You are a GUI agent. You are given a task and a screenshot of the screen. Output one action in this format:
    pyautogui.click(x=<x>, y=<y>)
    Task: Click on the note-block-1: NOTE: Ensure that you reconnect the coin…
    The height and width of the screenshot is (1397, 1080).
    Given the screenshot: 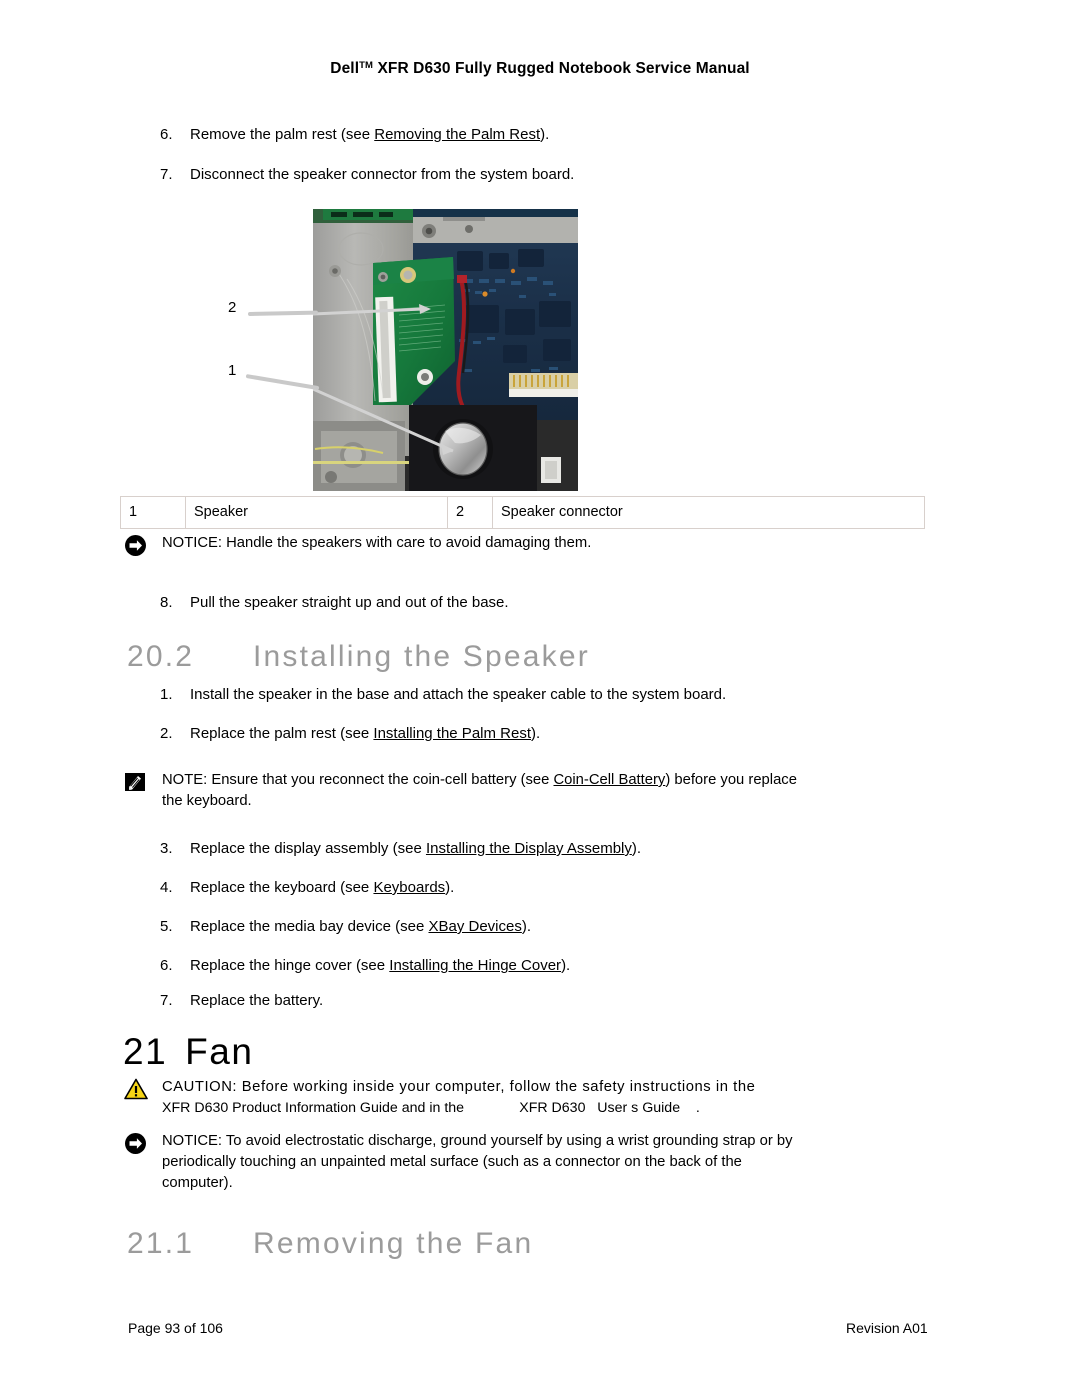 What is the action you would take?
    pyautogui.click(x=554, y=791)
    